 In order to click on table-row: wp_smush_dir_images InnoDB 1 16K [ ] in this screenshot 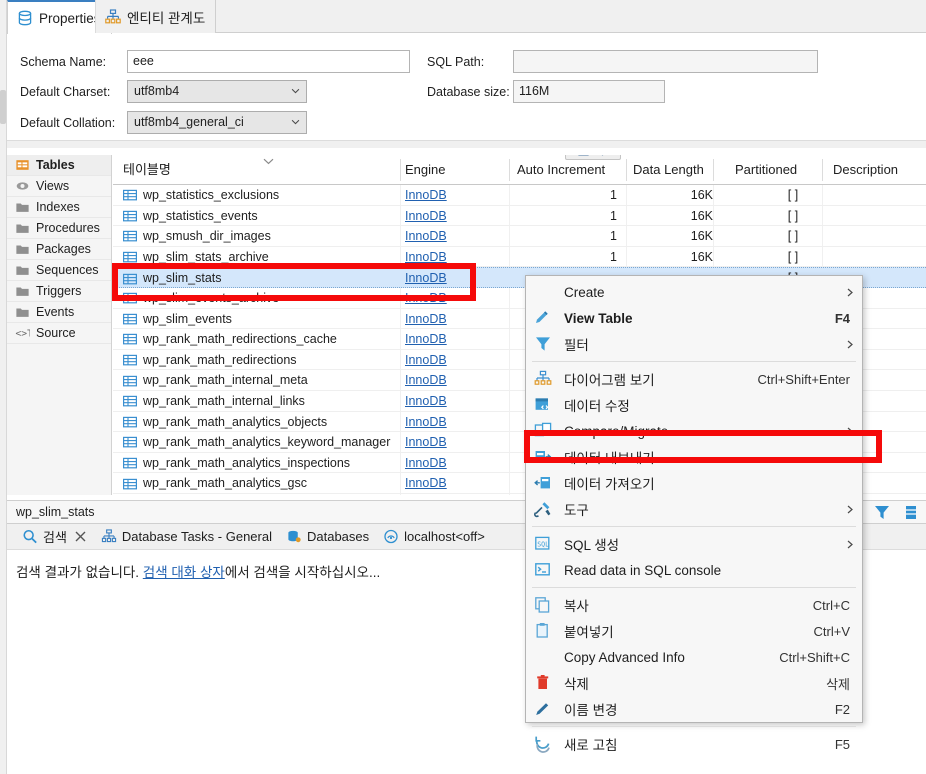, I will do `click(519, 236)`.